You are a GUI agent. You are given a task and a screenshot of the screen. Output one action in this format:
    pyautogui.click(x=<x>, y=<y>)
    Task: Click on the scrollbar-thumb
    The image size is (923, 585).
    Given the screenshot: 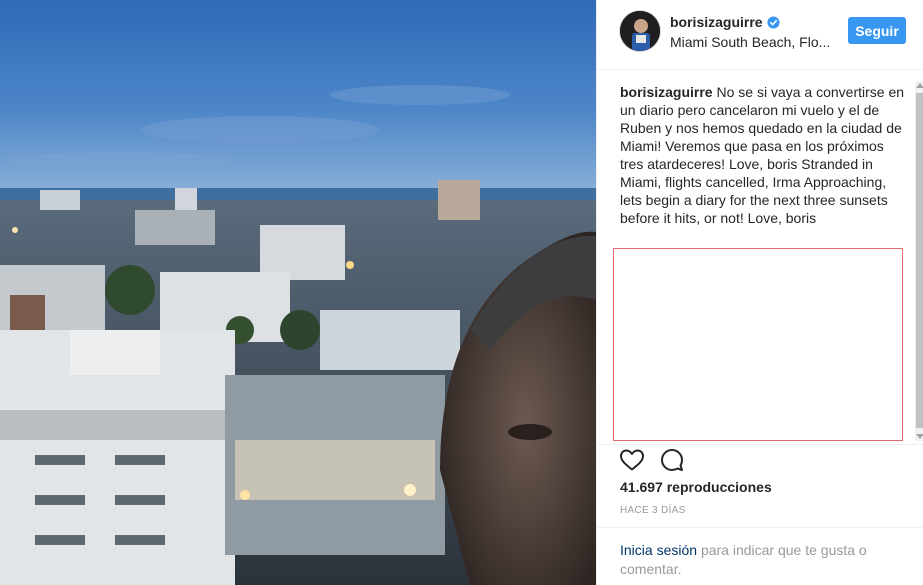 What is the action you would take?
    pyautogui.click(x=919, y=260)
    